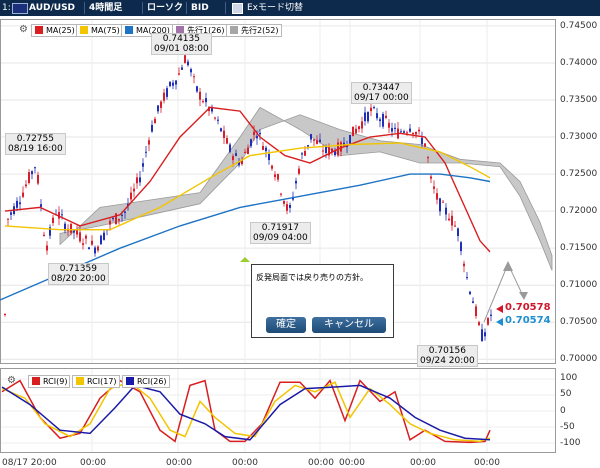 The width and height of the screenshot is (600, 468). I want to click on rci-axis-label: -100, so click(570, 443).